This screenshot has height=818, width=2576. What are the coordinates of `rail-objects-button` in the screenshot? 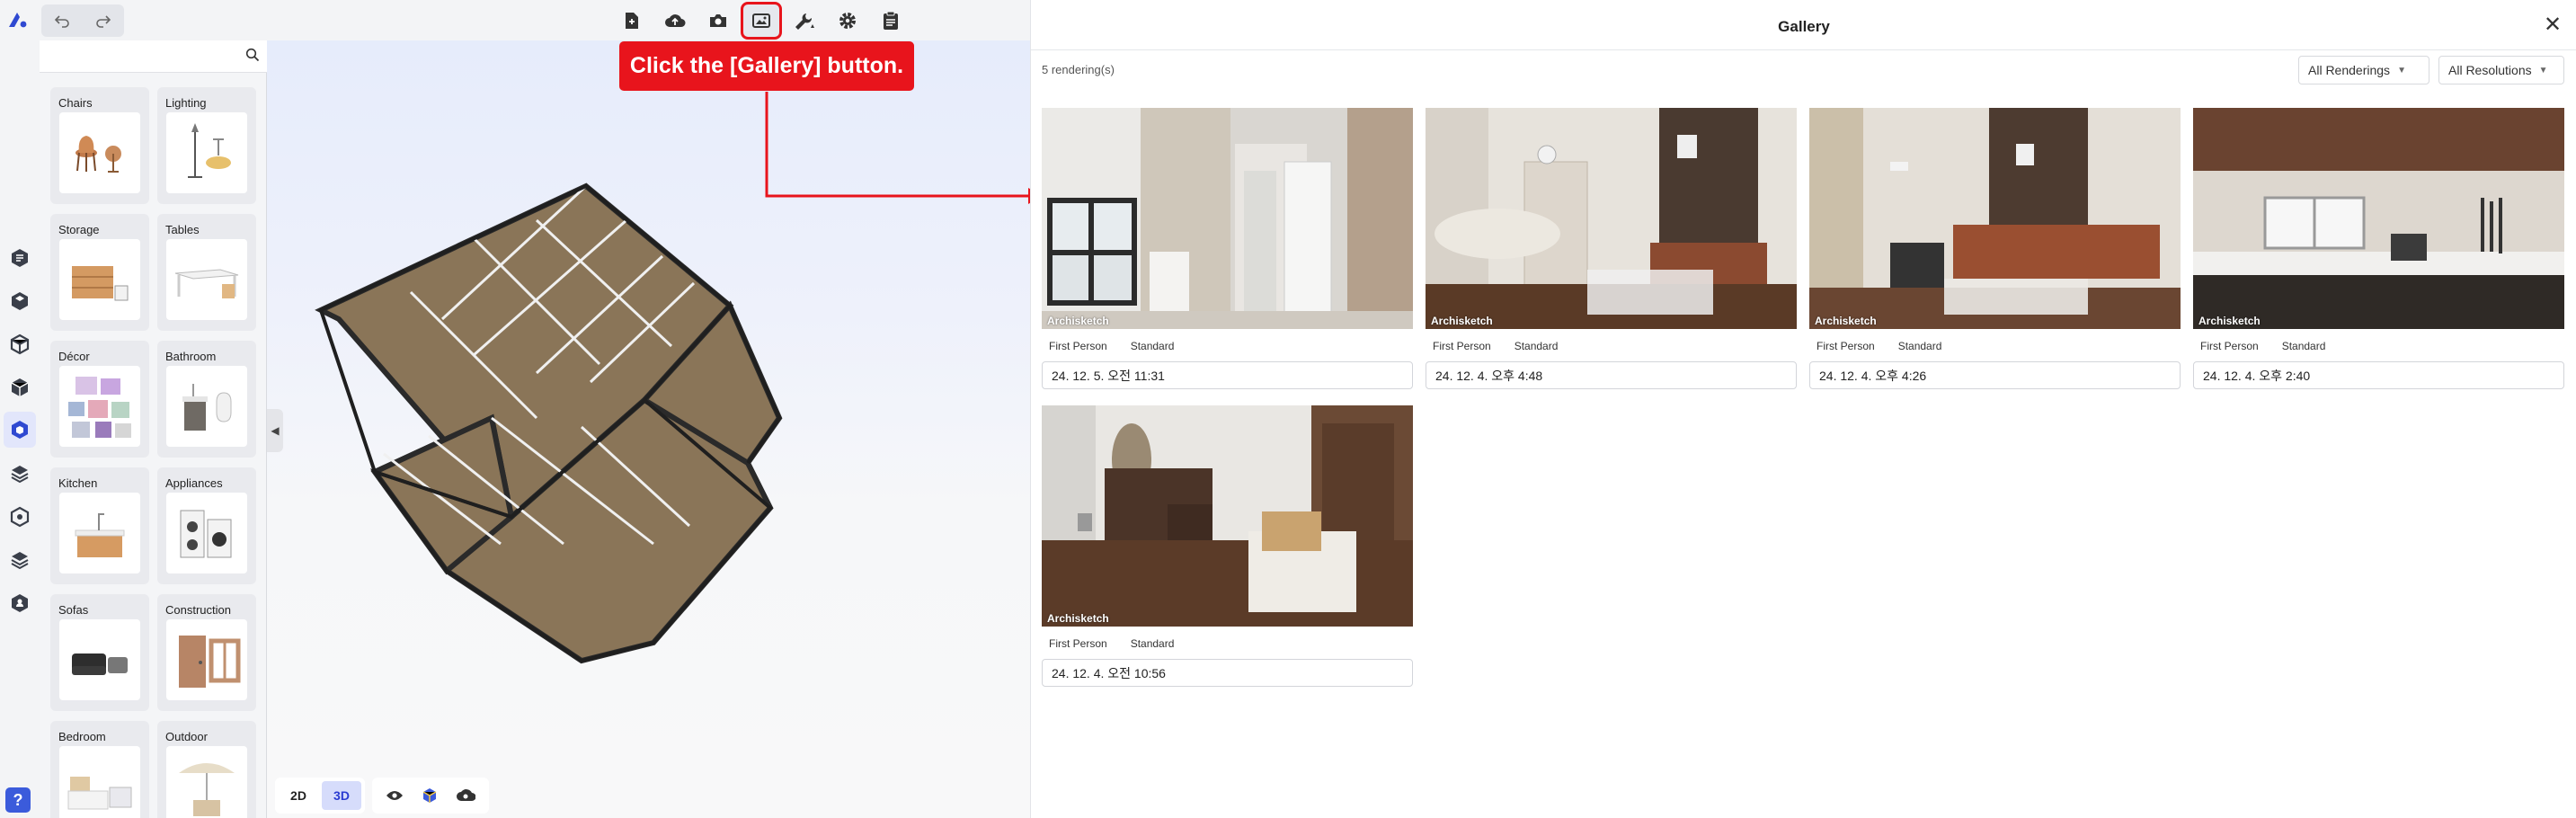 It's located at (20, 387).